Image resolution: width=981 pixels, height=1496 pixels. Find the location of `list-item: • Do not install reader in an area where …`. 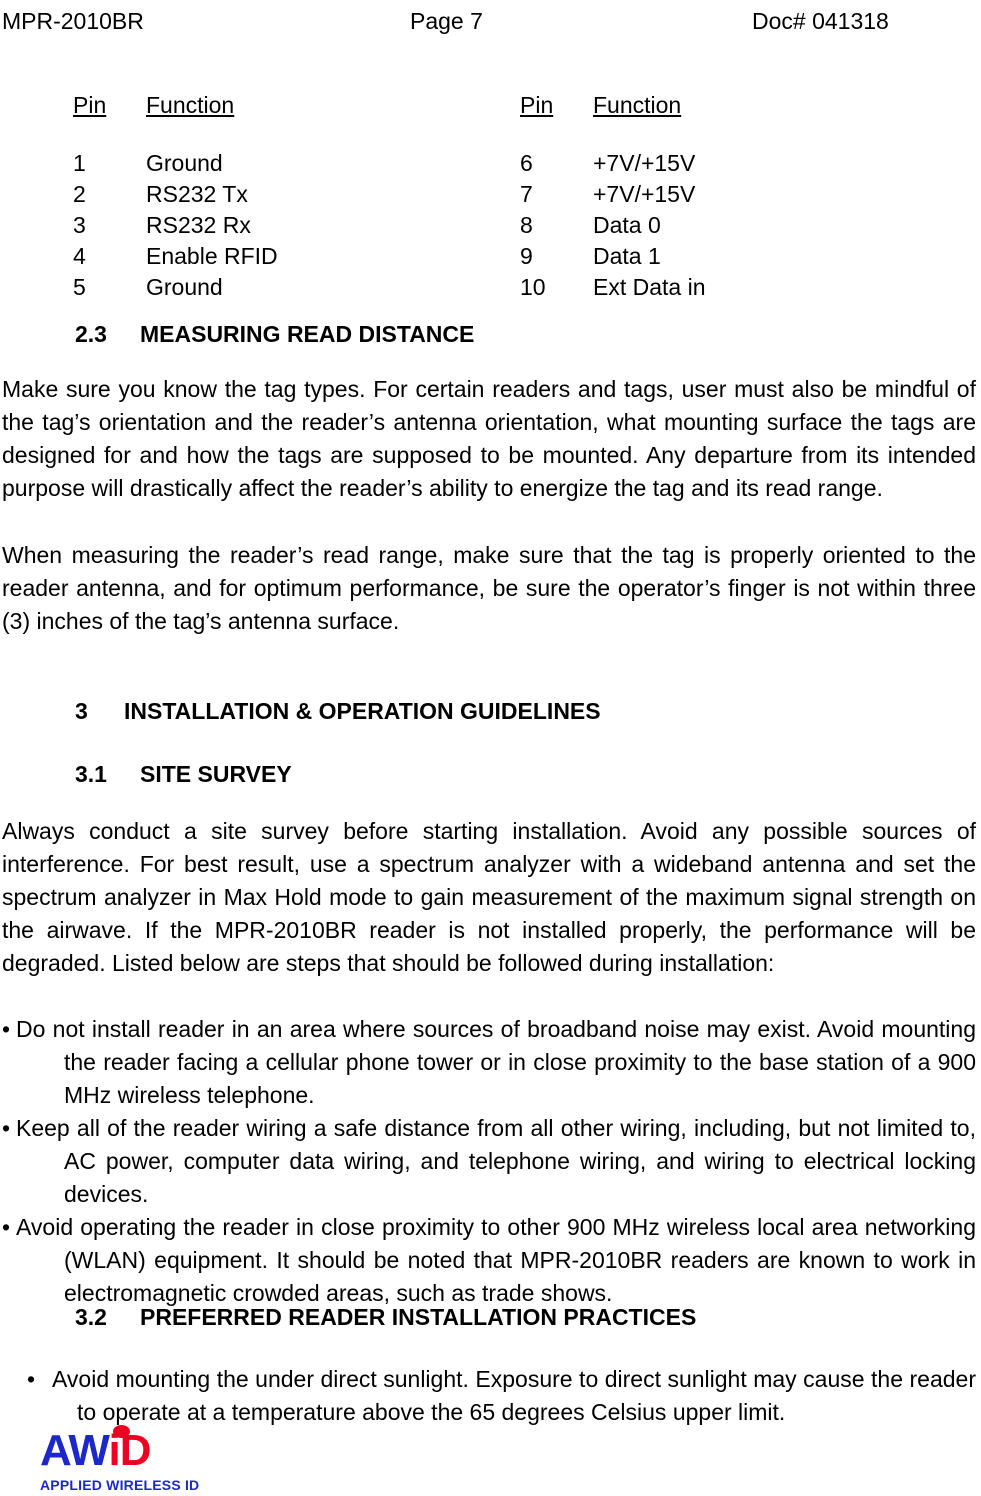

list-item: • Do not install reader in an area where … is located at coordinates (489, 1062).